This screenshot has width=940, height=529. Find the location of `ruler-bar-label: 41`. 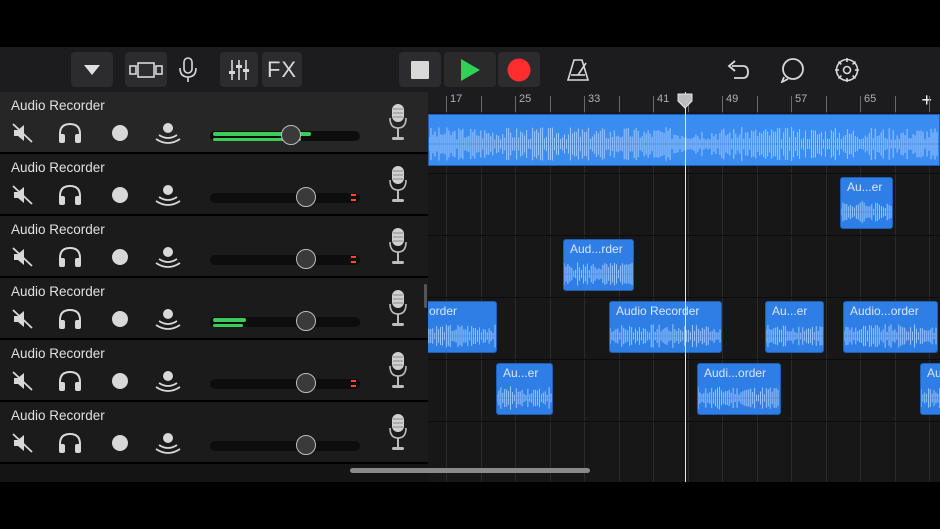

ruler-bar-label: 41 is located at coordinates (663, 99).